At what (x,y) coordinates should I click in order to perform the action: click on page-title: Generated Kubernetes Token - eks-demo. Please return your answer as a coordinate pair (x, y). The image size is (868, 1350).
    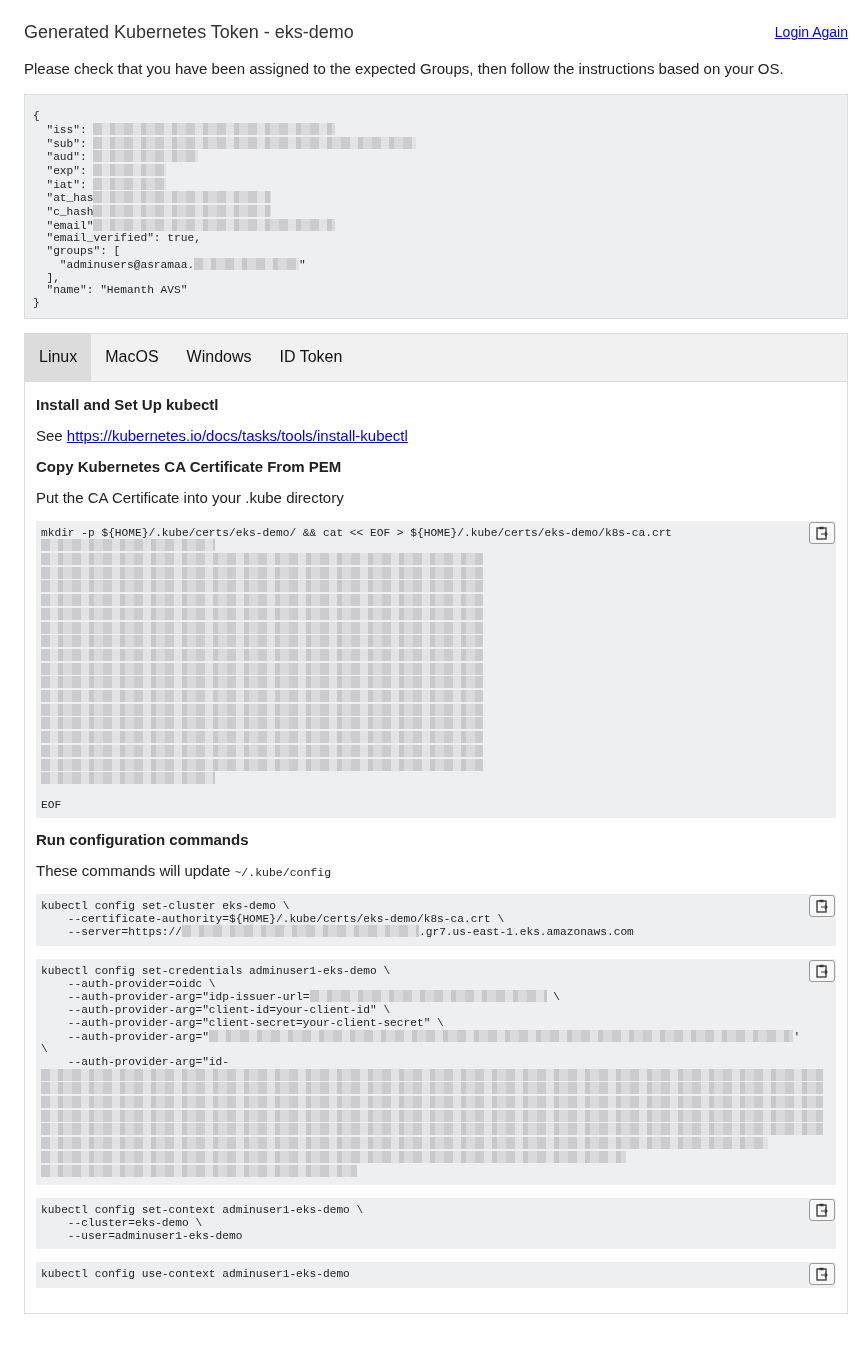
    Looking at the image, I should click on (189, 33).